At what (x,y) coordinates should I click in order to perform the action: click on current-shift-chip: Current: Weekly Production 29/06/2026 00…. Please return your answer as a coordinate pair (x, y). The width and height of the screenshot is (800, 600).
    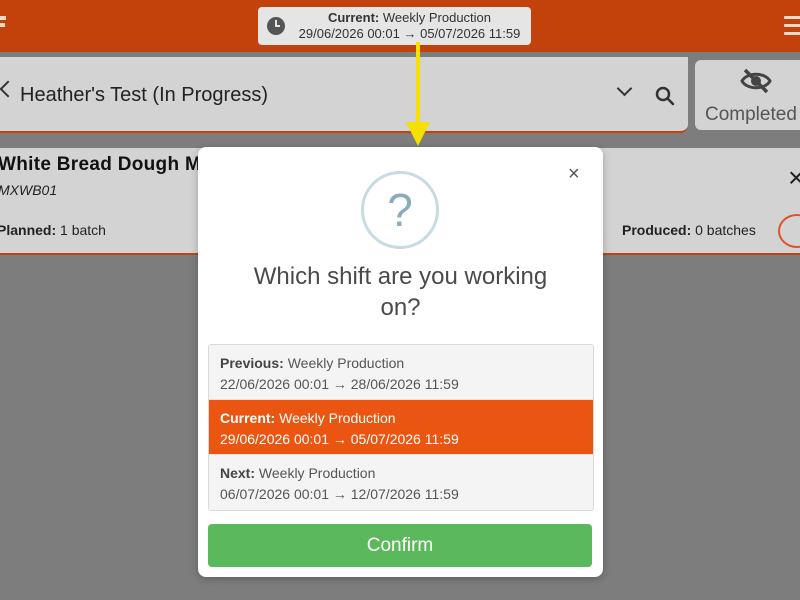
    Looking at the image, I should click on (394, 26).